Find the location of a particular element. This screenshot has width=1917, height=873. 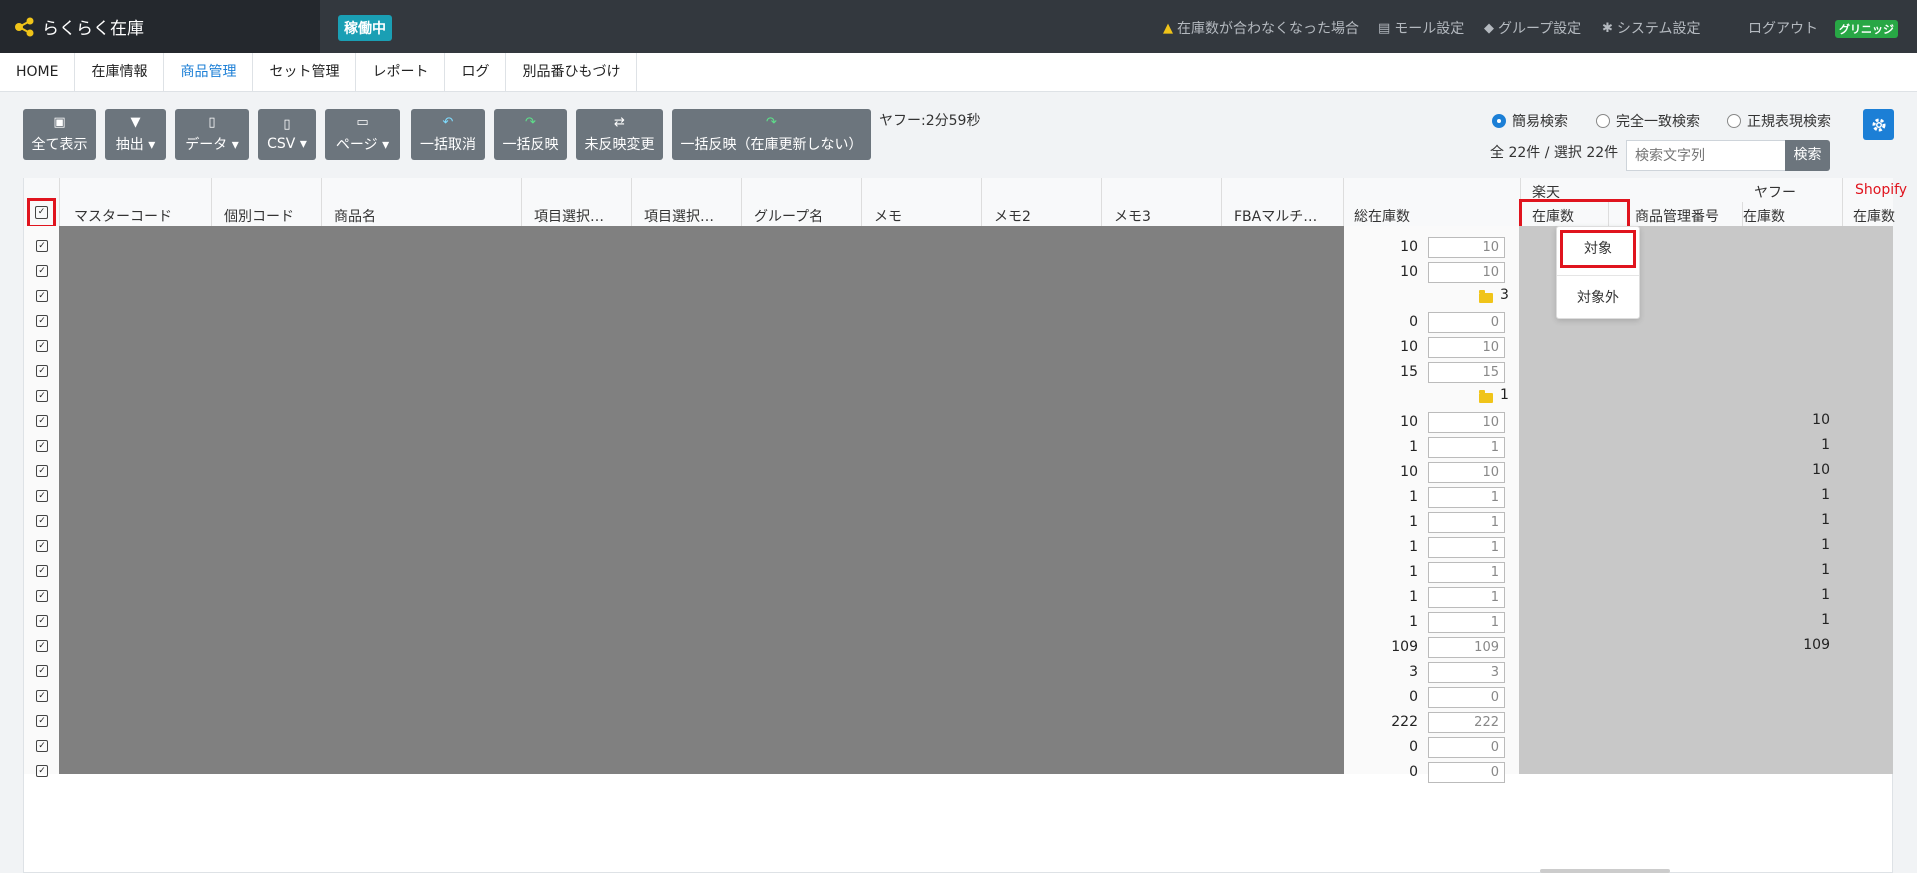

data-button: ▯ データ ▾ is located at coordinates (212, 134).